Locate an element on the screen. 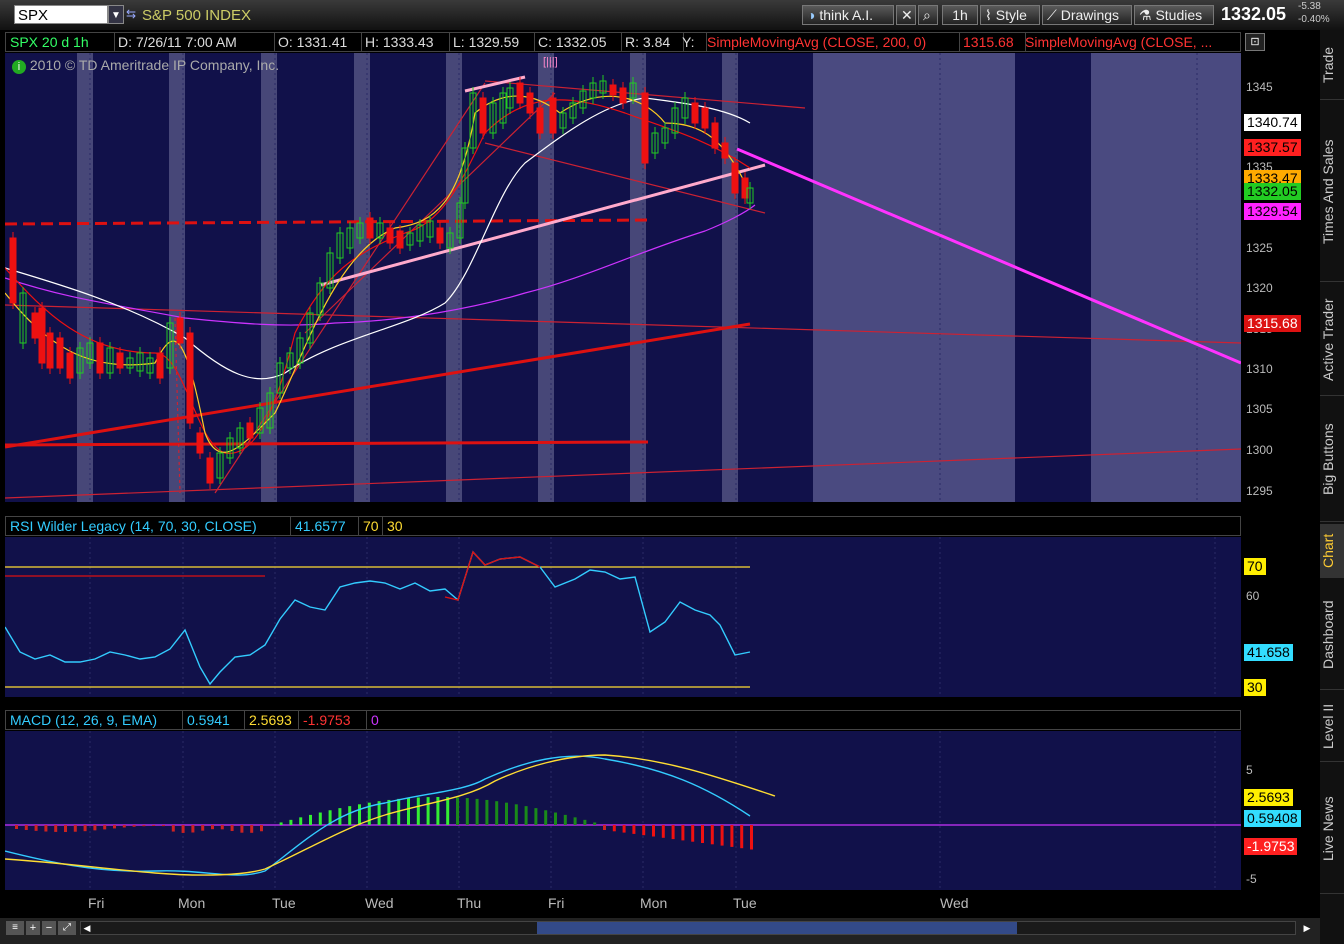  bar-close: C: 1332.05 is located at coordinates (578, 42).